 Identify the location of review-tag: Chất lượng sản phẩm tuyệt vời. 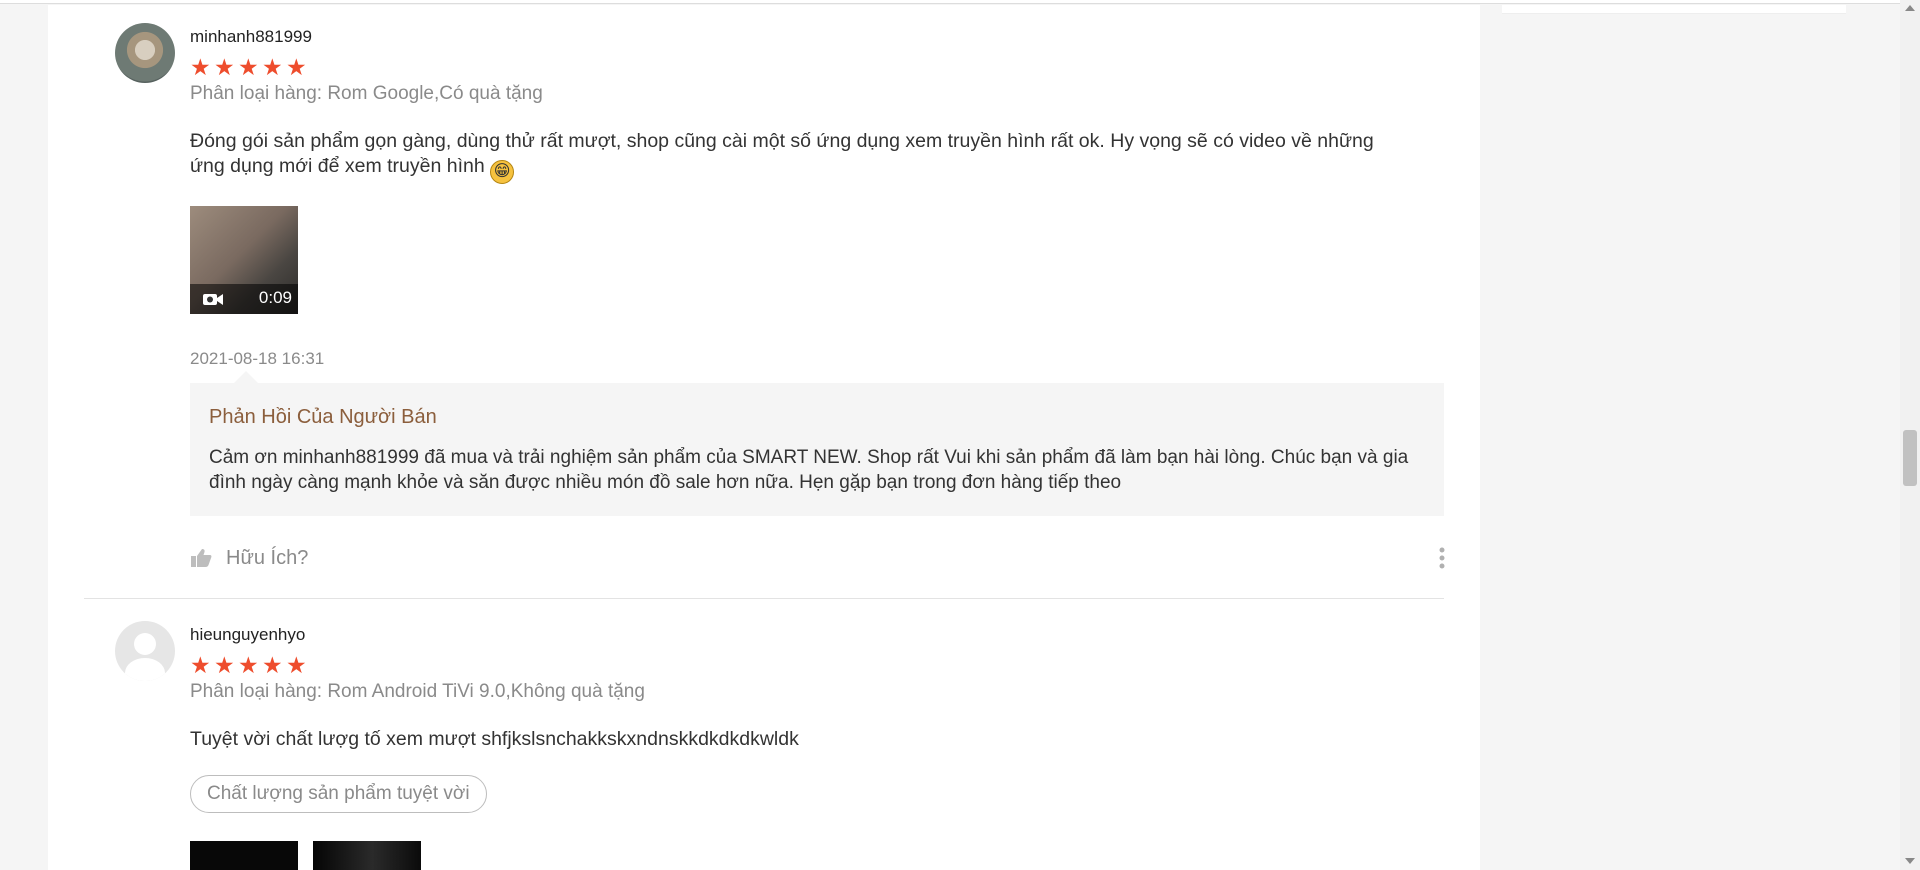
(338, 794).